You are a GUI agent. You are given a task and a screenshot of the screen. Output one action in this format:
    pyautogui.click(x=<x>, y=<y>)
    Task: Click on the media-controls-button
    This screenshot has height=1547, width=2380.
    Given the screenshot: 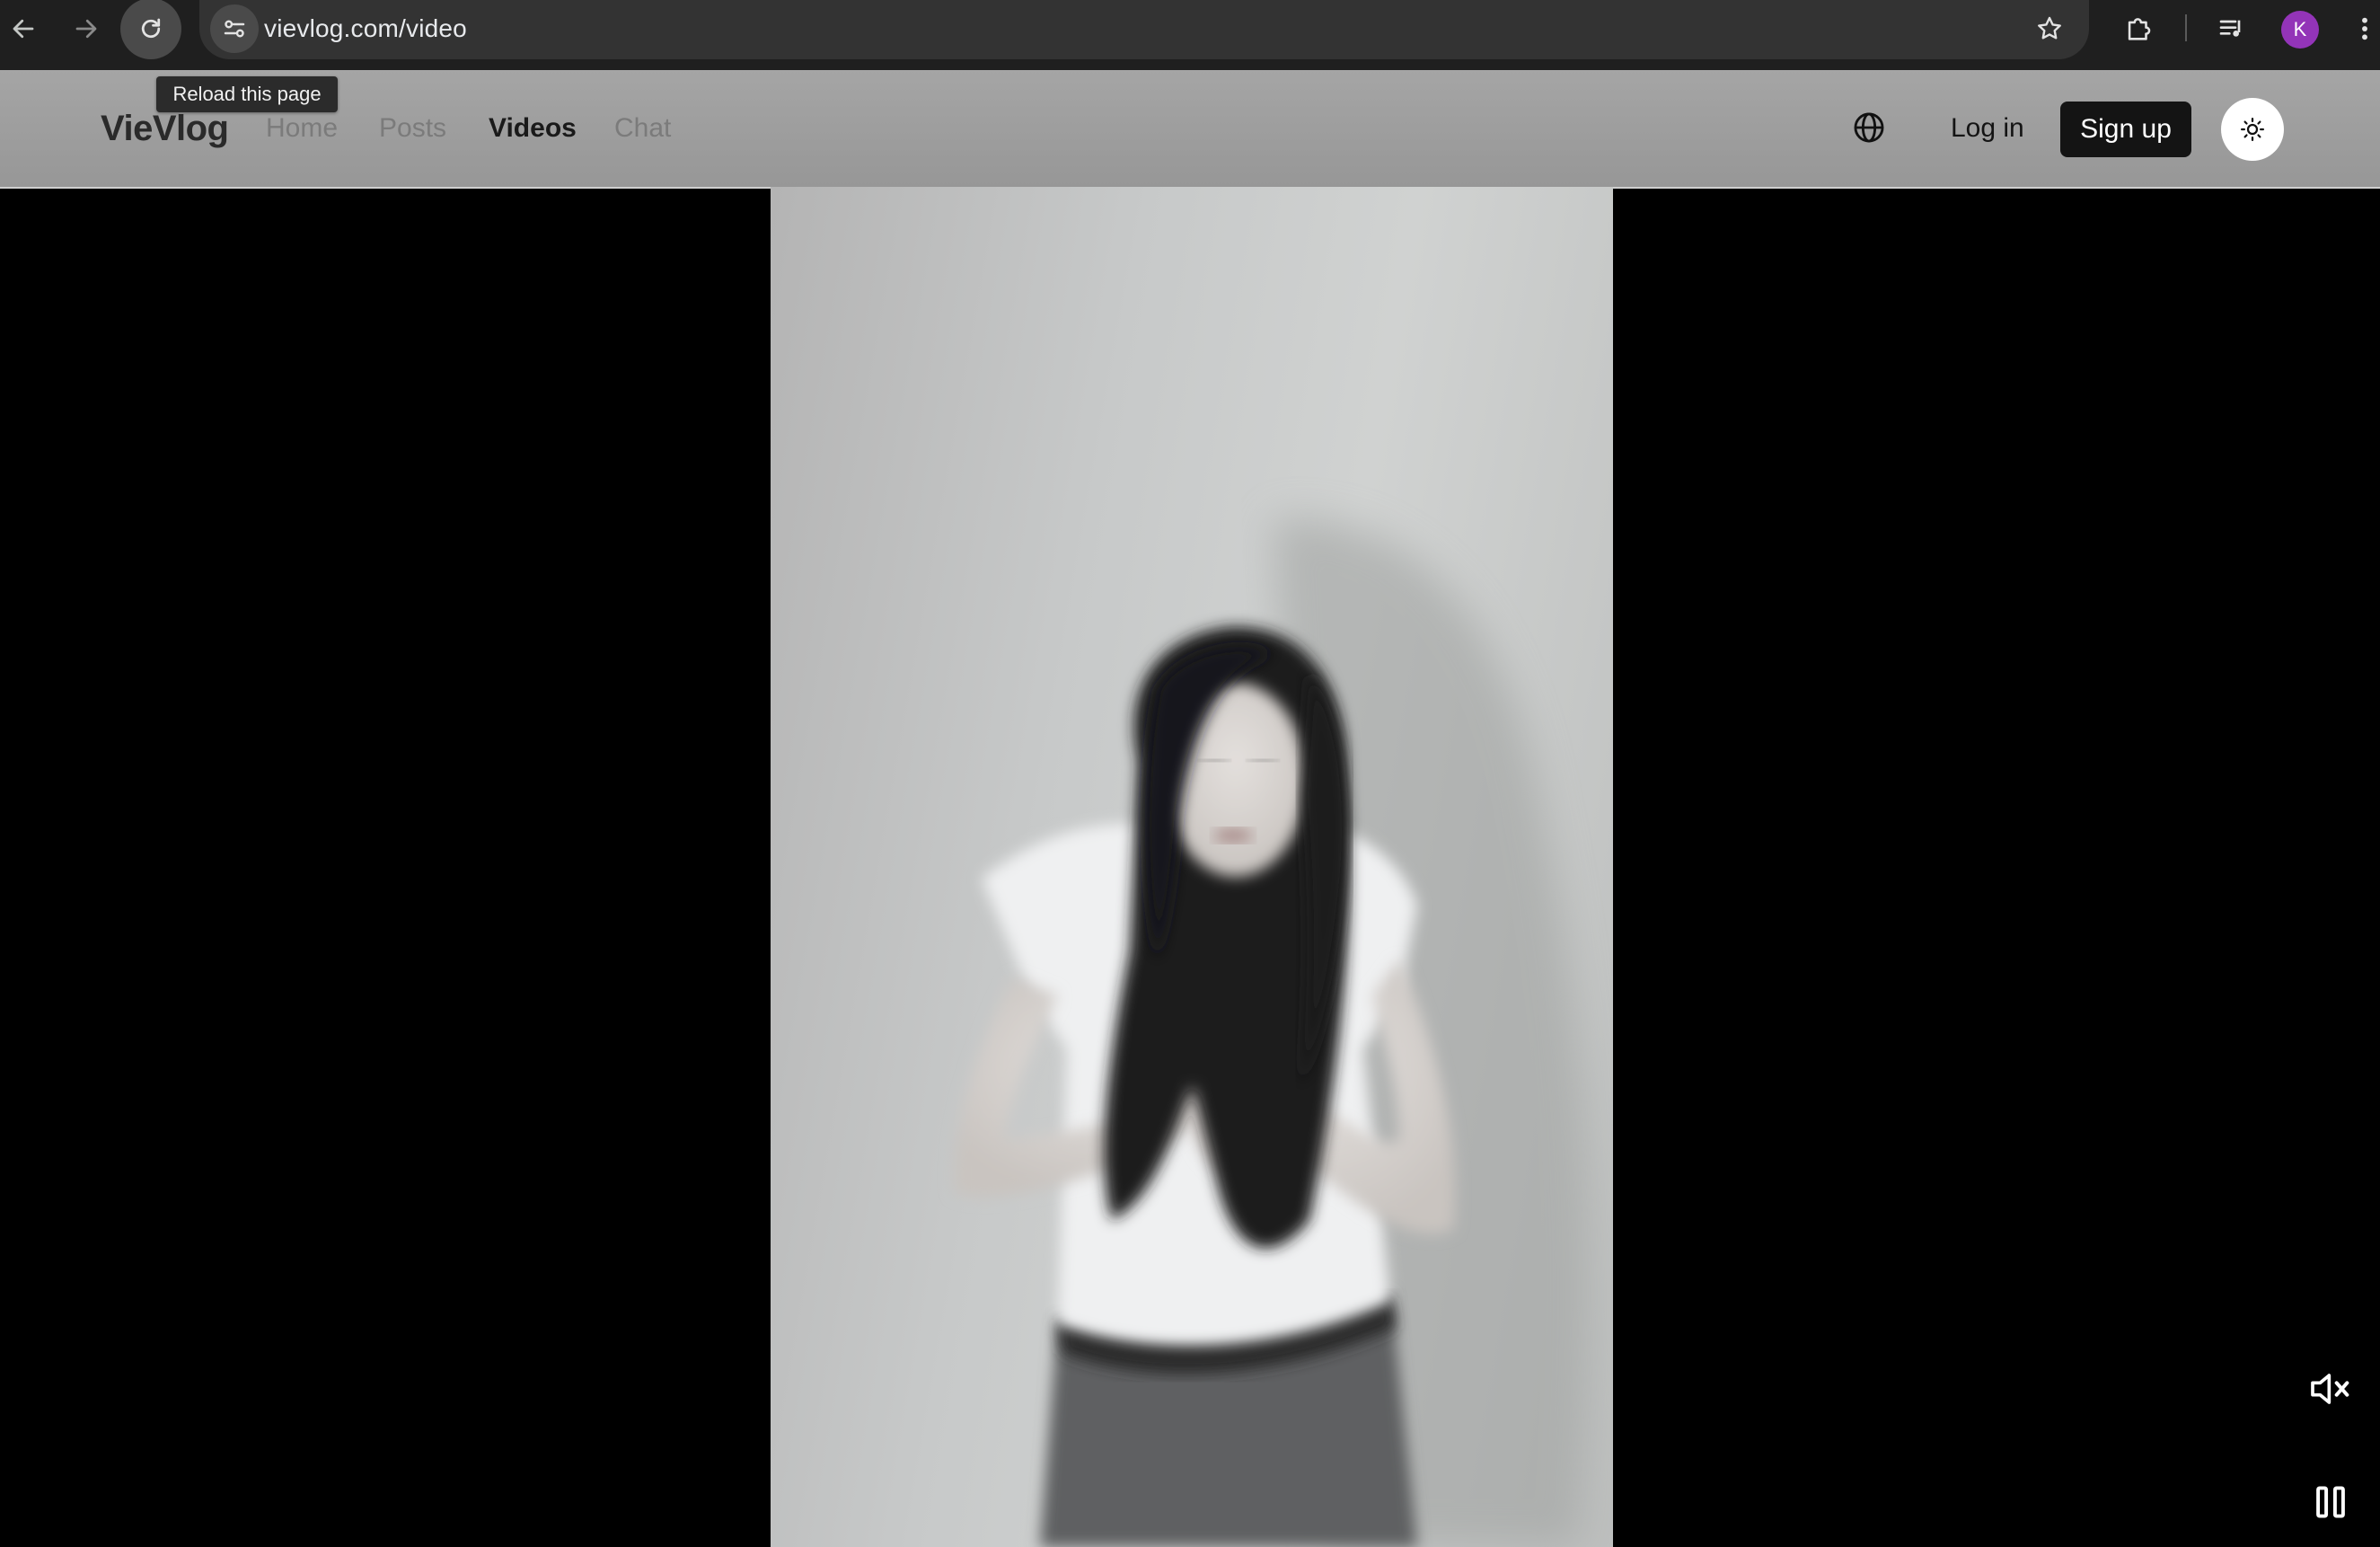 What is the action you would take?
    pyautogui.click(x=2232, y=28)
    